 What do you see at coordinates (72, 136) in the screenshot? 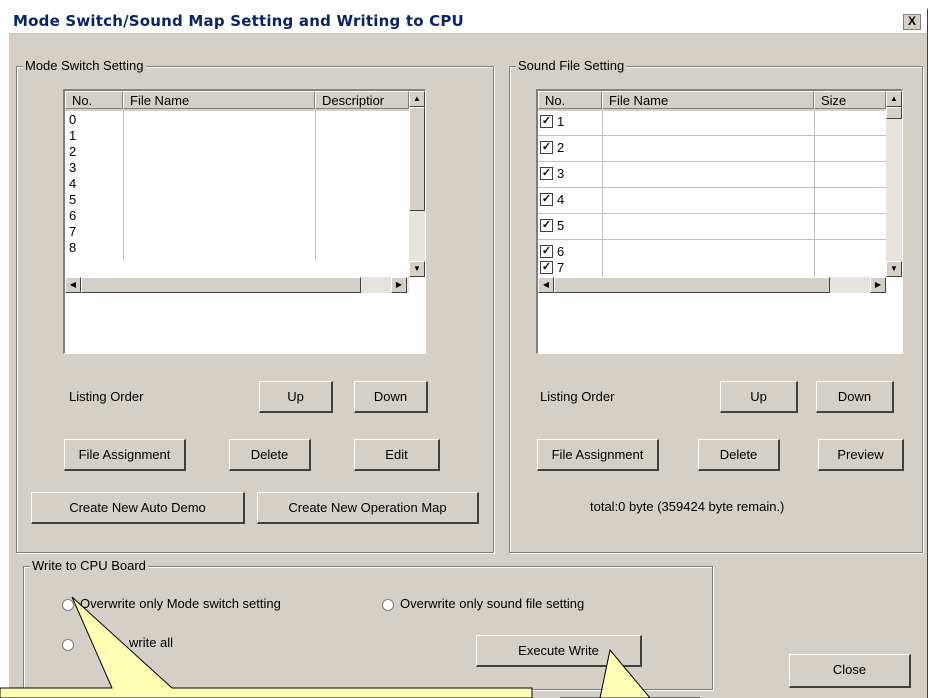
I see `list-item: 1` at bounding box center [72, 136].